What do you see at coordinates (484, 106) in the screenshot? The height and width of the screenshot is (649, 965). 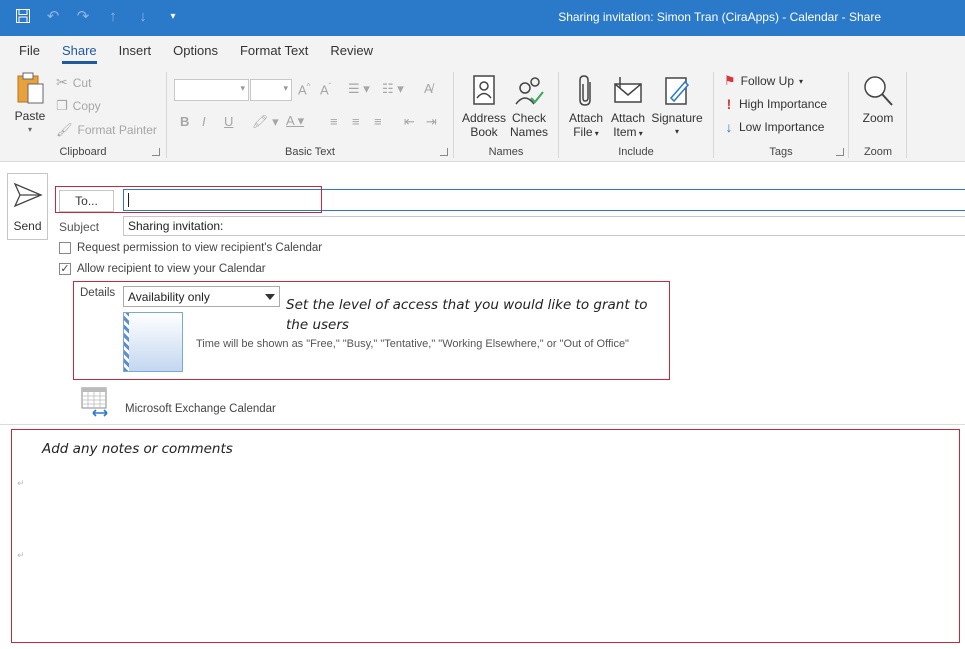 I see `address-book-button: Address Book` at bounding box center [484, 106].